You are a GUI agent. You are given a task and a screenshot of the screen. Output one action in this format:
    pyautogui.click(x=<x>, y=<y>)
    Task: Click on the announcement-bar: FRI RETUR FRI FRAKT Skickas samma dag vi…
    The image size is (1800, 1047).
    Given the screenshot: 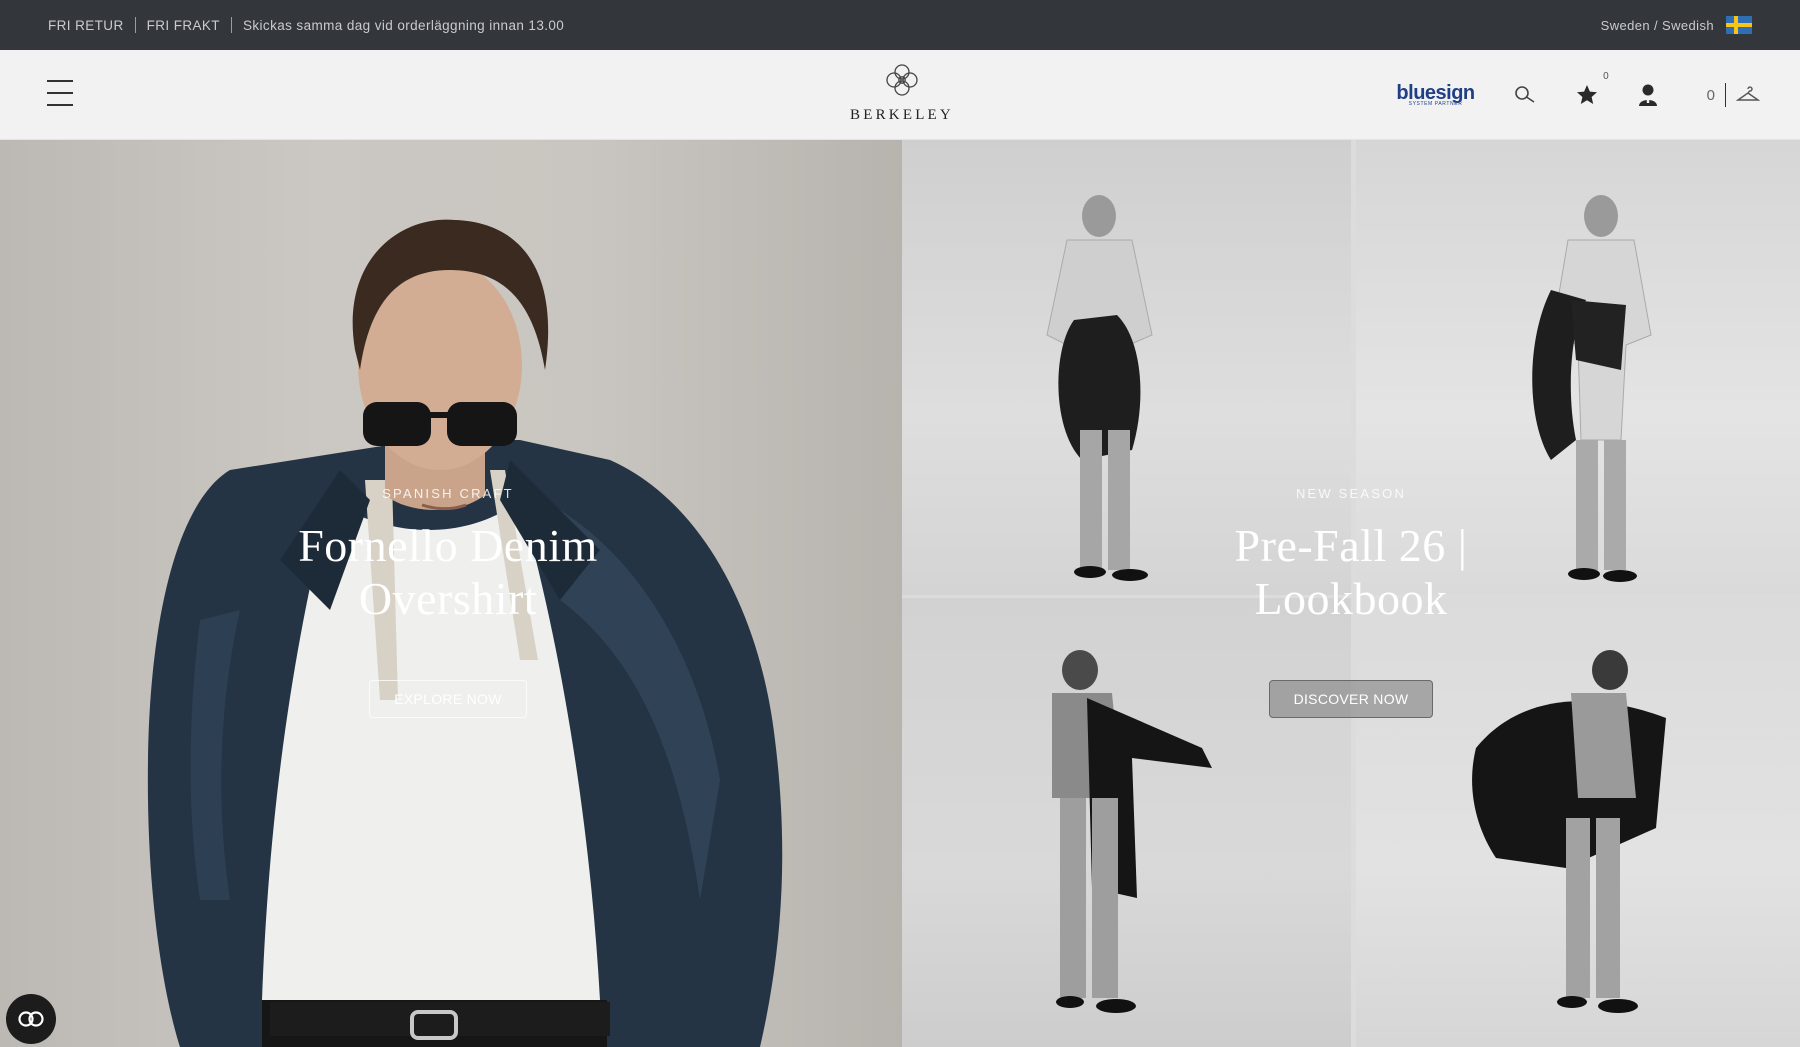 What is the action you would take?
    pyautogui.click(x=900, y=25)
    